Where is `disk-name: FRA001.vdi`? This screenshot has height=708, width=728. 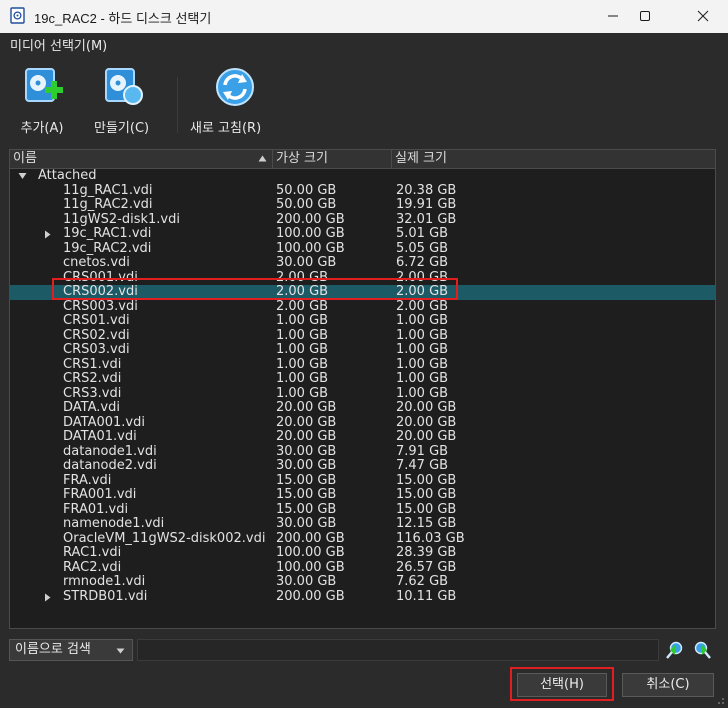
disk-name: FRA001.vdi is located at coordinates (100, 494).